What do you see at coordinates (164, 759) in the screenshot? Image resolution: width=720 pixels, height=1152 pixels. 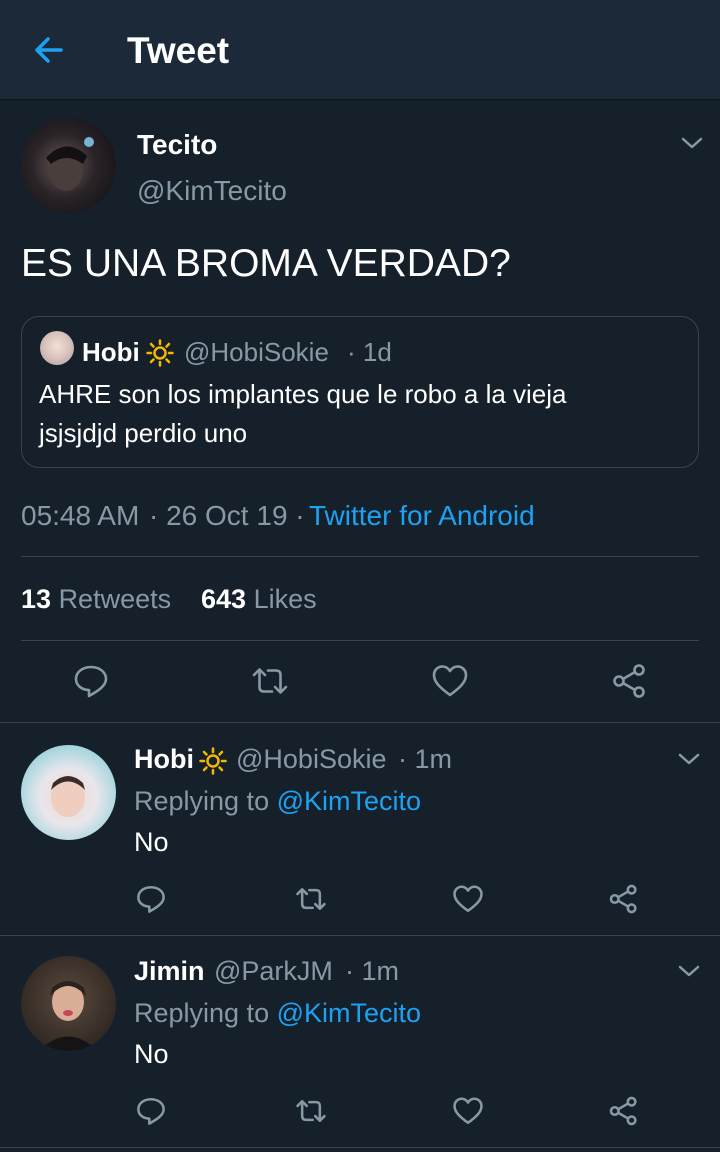 I see `reply-author-name: Hobi` at bounding box center [164, 759].